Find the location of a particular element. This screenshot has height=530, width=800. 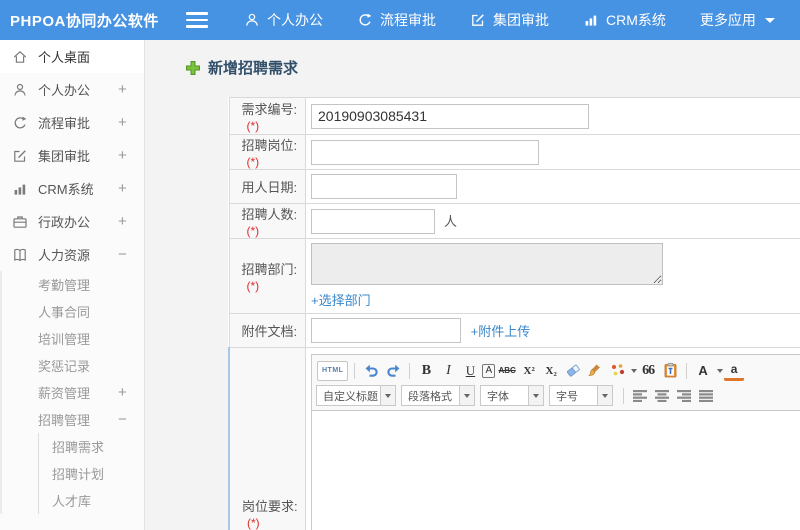

editor-content-area is located at coordinates (555, 470).